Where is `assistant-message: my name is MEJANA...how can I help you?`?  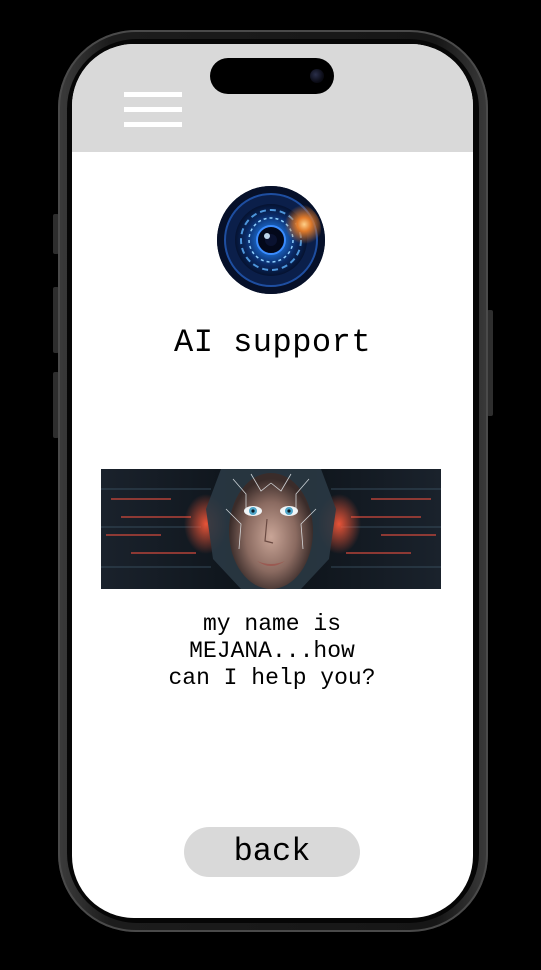 assistant-message: my name is MEJANA...how can I help you? is located at coordinates (272, 651).